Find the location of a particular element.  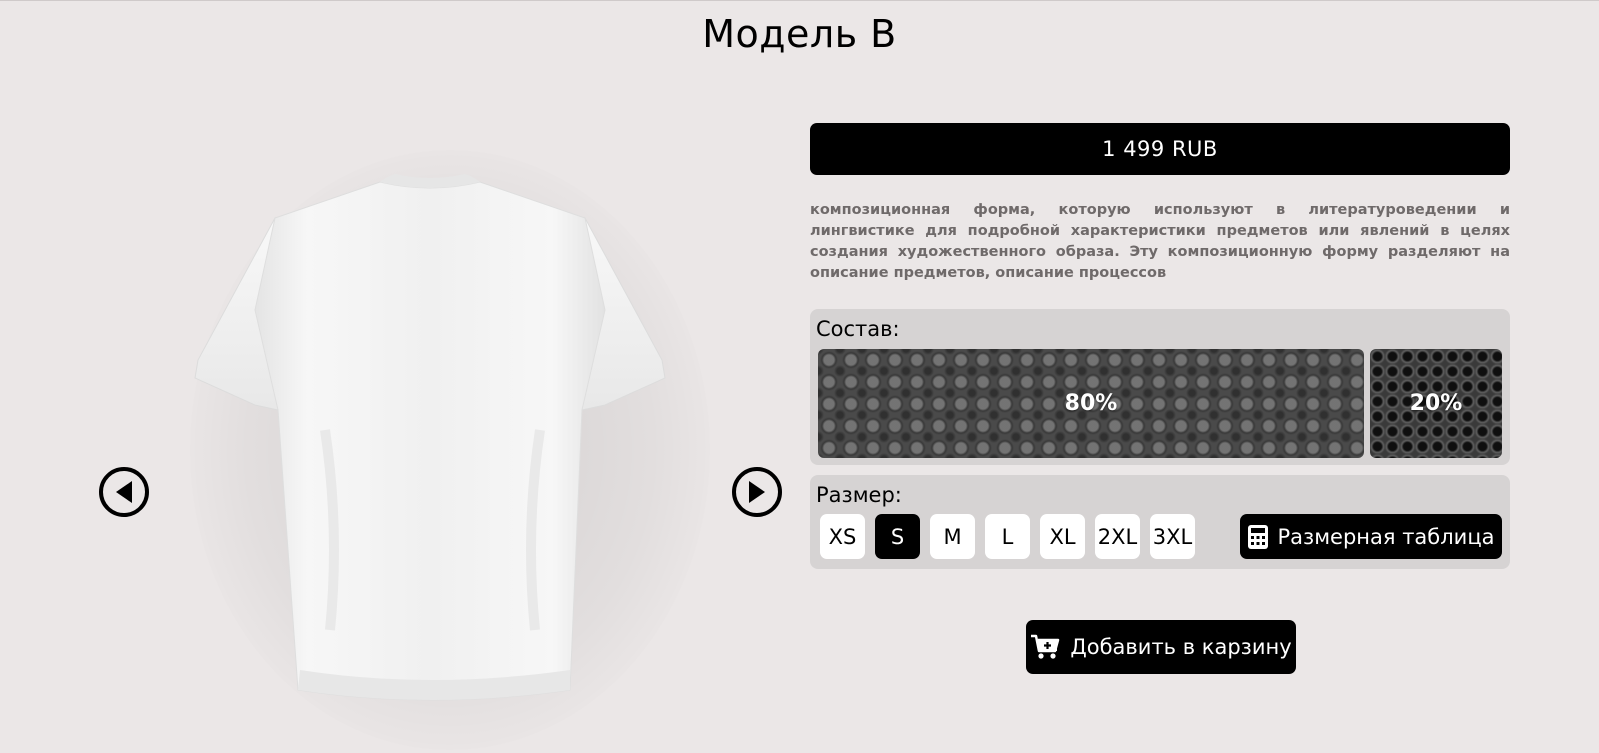

size-option-l: L is located at coordinates (1007, 536).